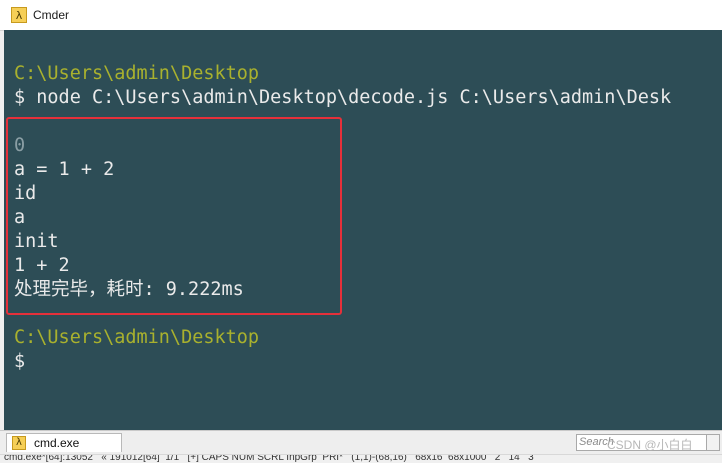  Describe the element at coordinates (361, 15) in the screenshot. I see `title-bar: λ Cmder` at that location.